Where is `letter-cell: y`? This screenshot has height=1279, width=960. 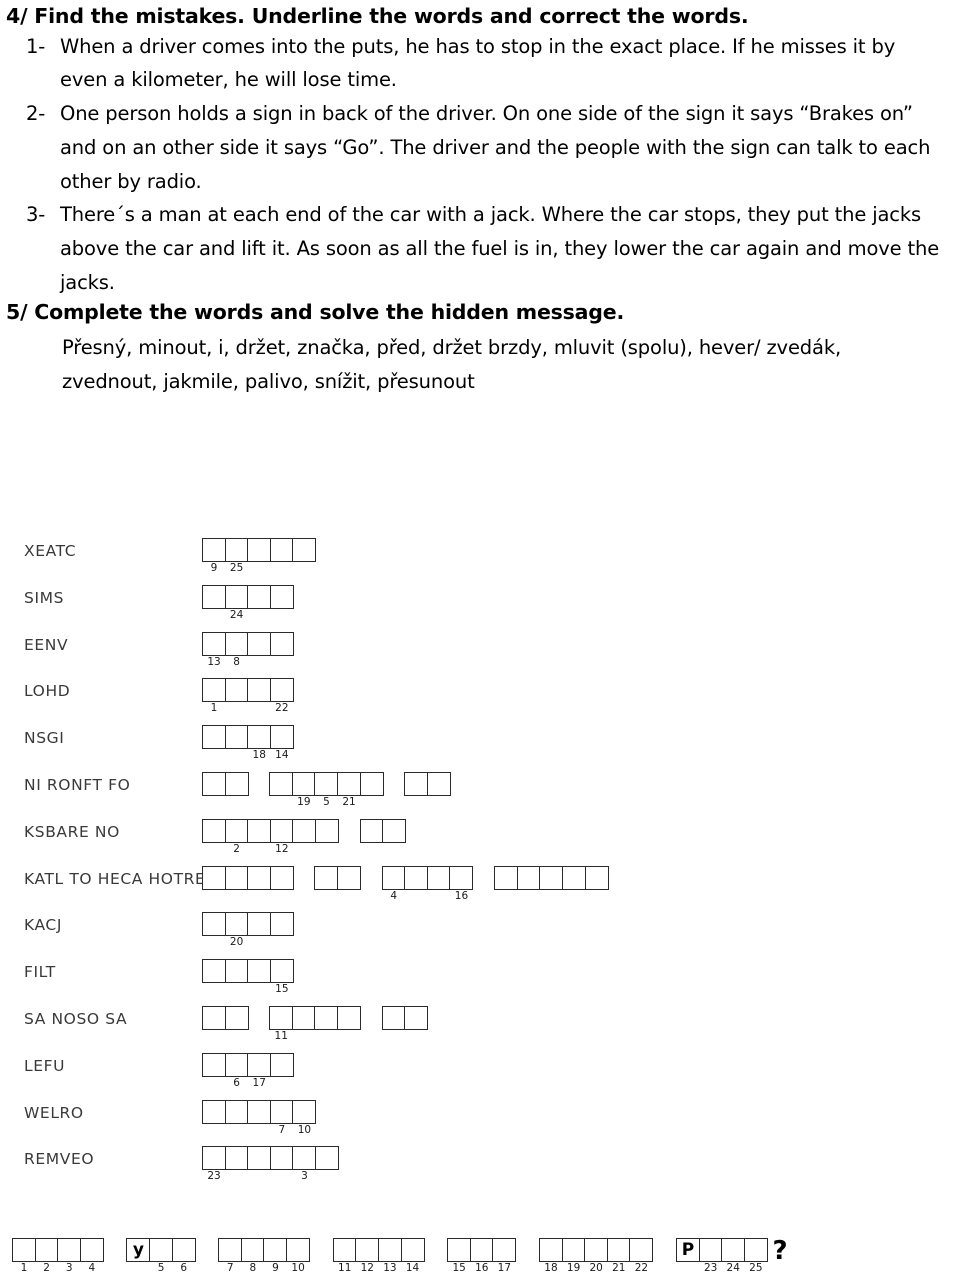
letter-cell: y is located at coordinates (138, 1250).